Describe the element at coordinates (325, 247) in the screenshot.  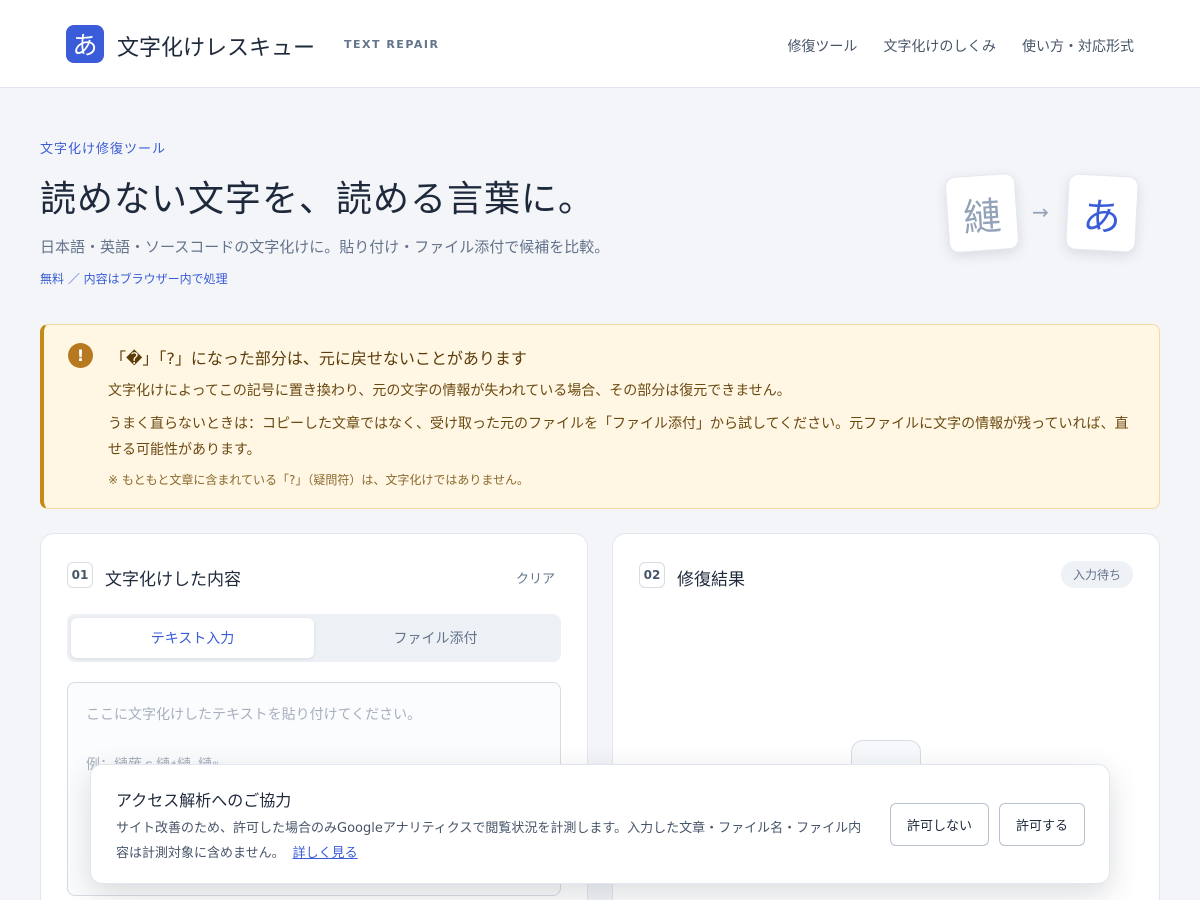
I see `hero-subtitle: 日本語・英語・ソースコードの文字化けに。貼り付け・ファイル添付で候補を比較。` at that location.